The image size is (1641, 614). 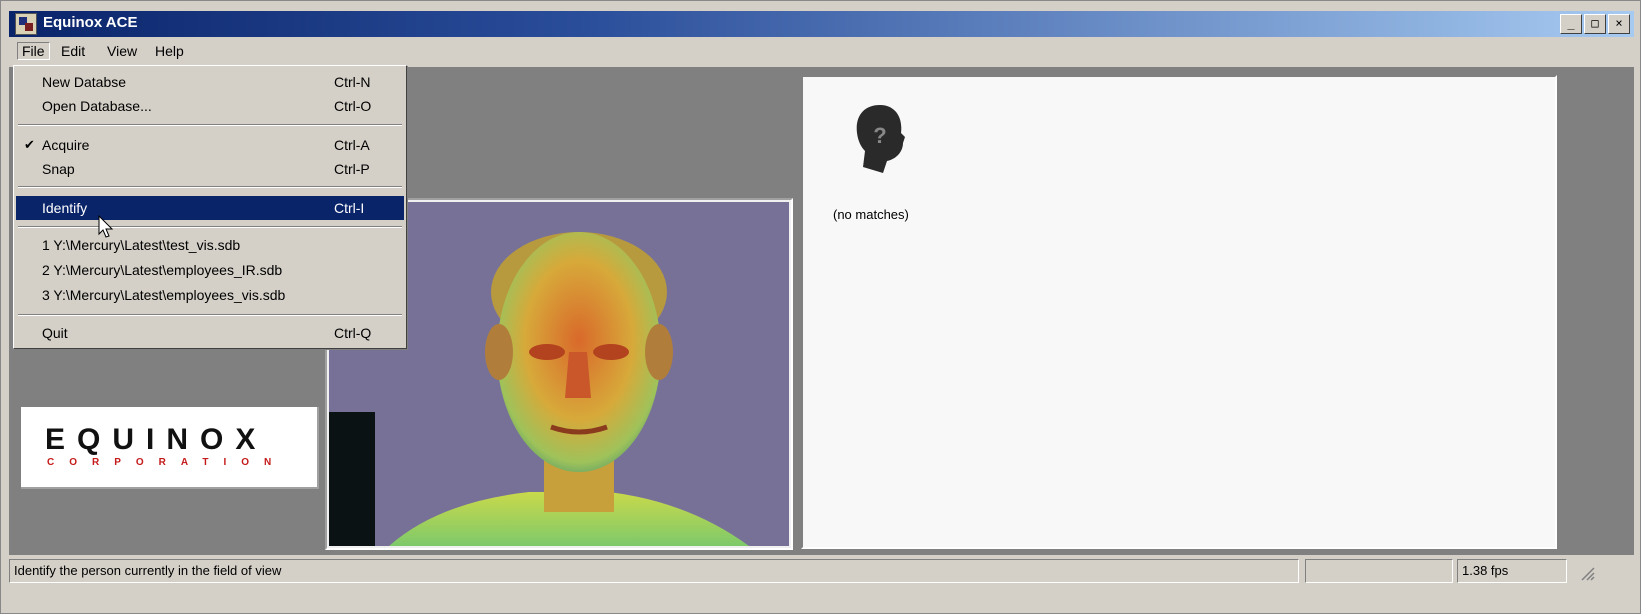 What do you see at coordinates (210, 106) in the screenshot?
I see `menu-item-open-database: Open Database... Ctrl-O` at bounding box center [210, 106].